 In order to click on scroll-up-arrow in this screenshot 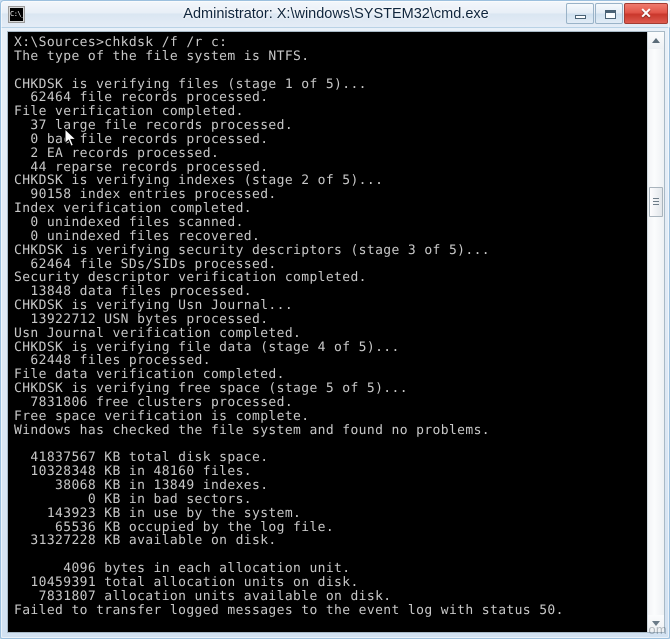, I will do `click(656, 40)`.